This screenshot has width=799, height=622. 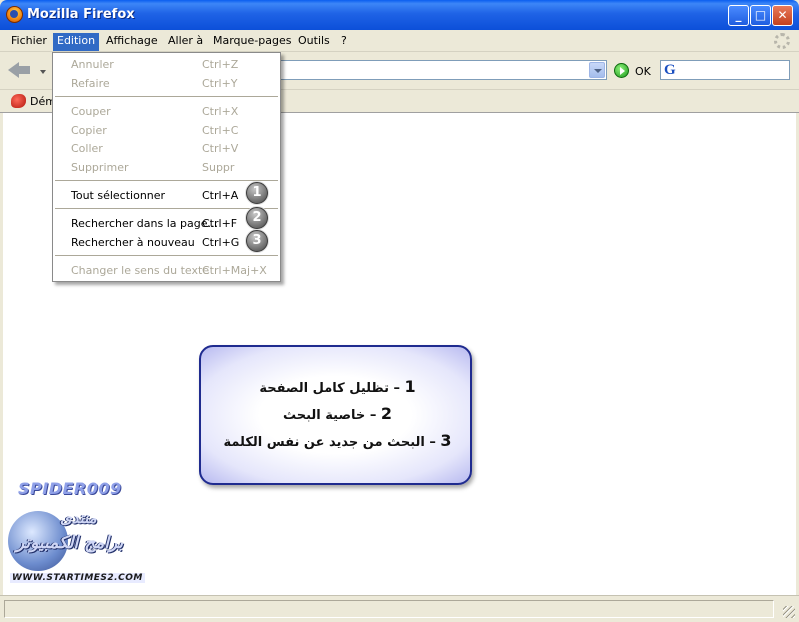 What do you see at coordinates (782, 15) in the screenshot?
I see `close-button: ✕` at bounding box center [782, 15].